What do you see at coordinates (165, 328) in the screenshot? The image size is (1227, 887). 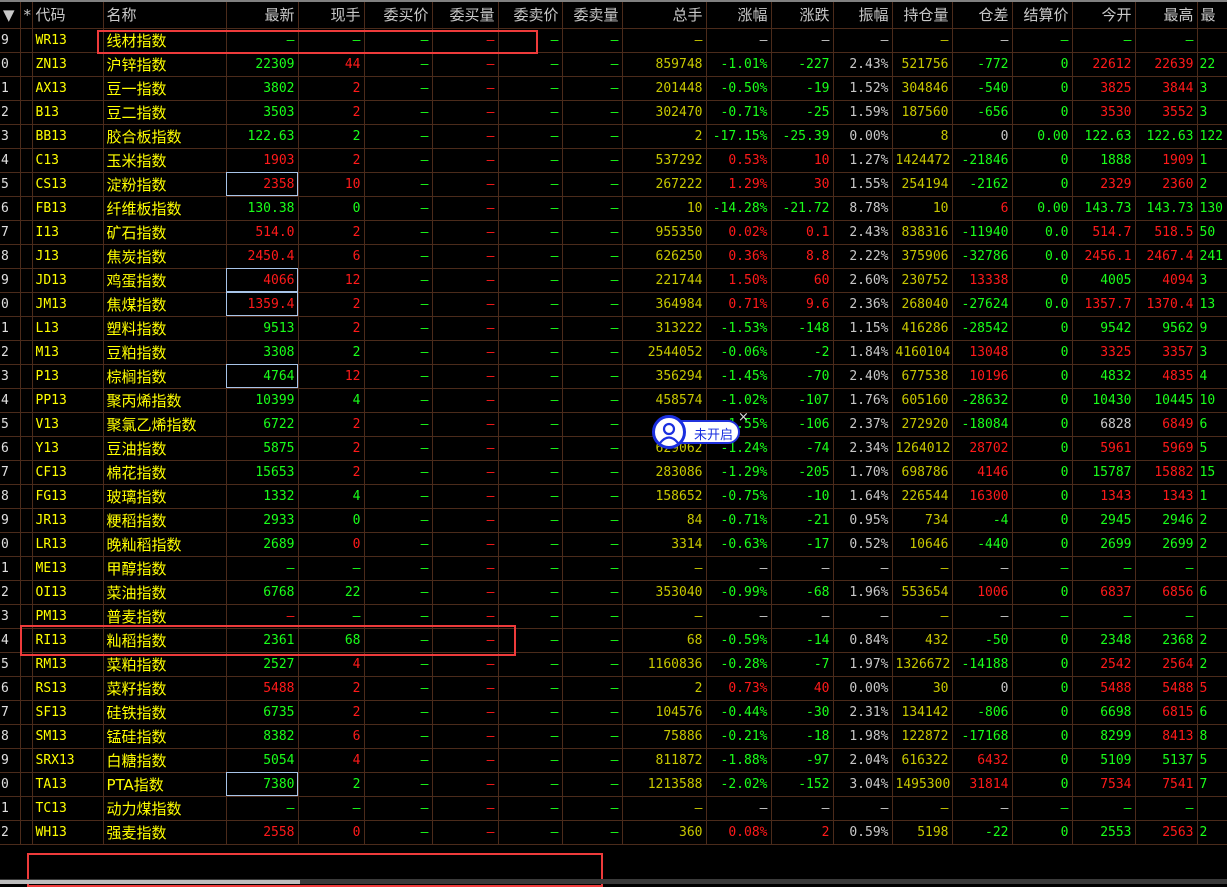 I see `cell-name: 塑料指数` at bounding box center [165, 328].